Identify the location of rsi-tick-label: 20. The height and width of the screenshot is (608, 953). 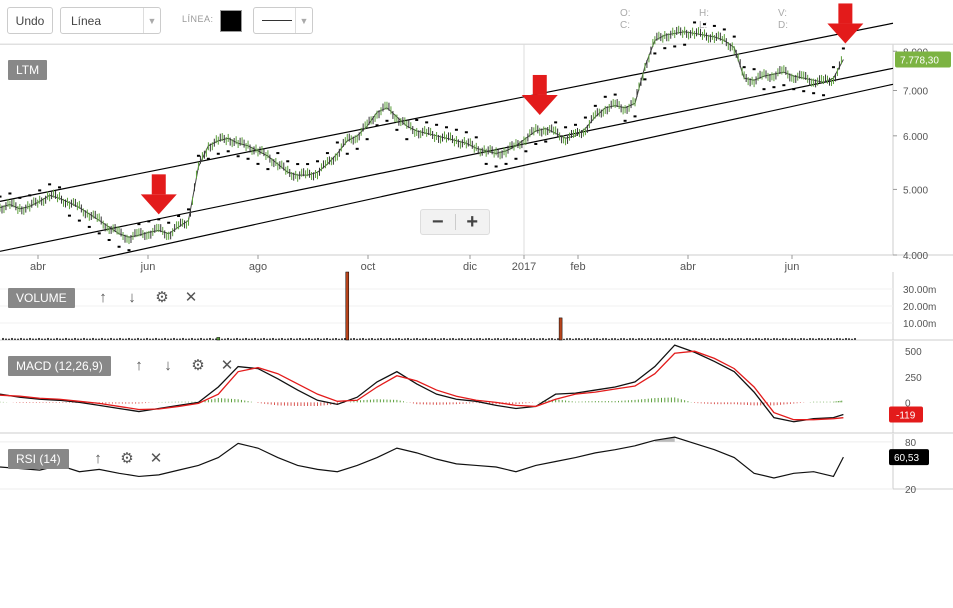
(911, 490).